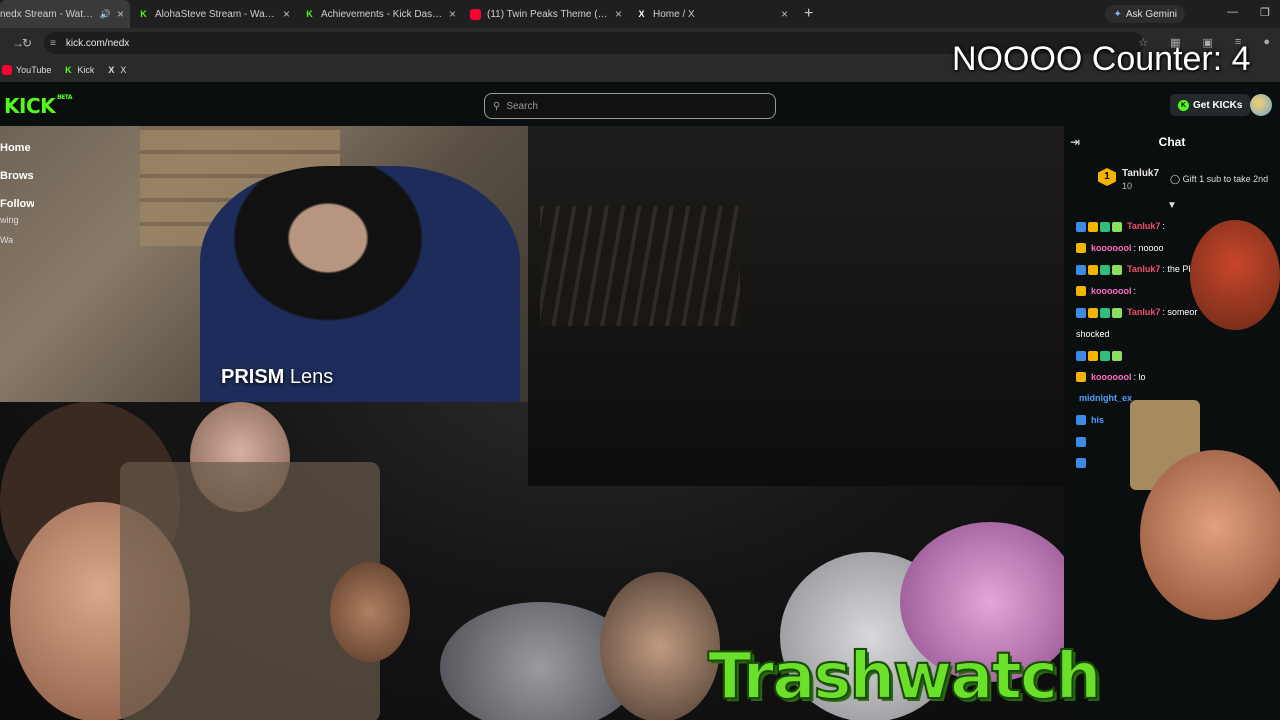 This screenshot has height=720, width=1280. I want to click on search-input: ⚲ Search, so click(630, 106).